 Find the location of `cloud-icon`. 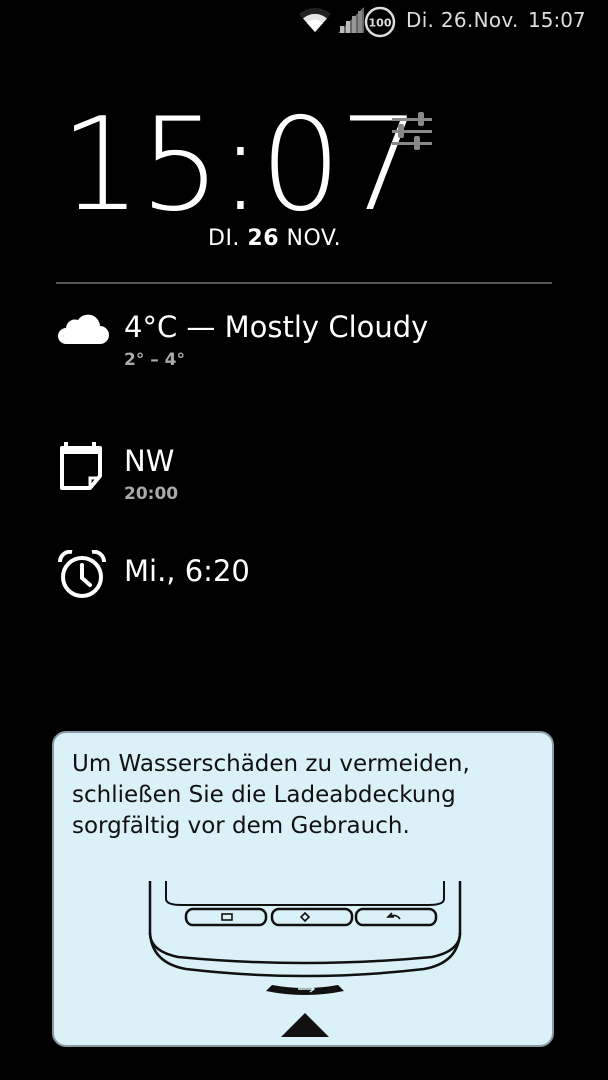

cloud-icon is located at coordinates (83, 331).